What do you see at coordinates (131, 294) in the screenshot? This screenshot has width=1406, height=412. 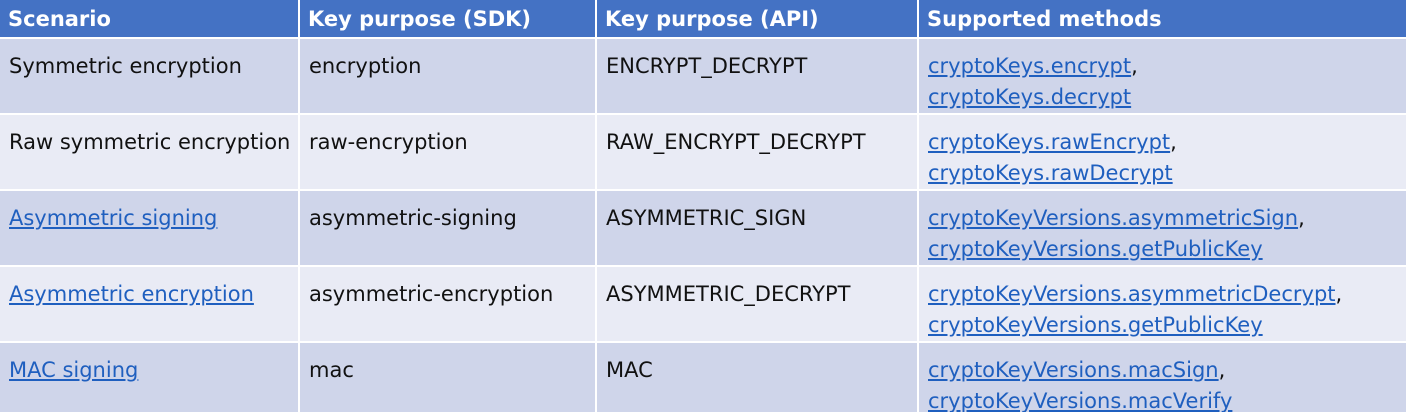 I see `scenario-link: Asymmetric encryption` at bounding box center [131, 294].